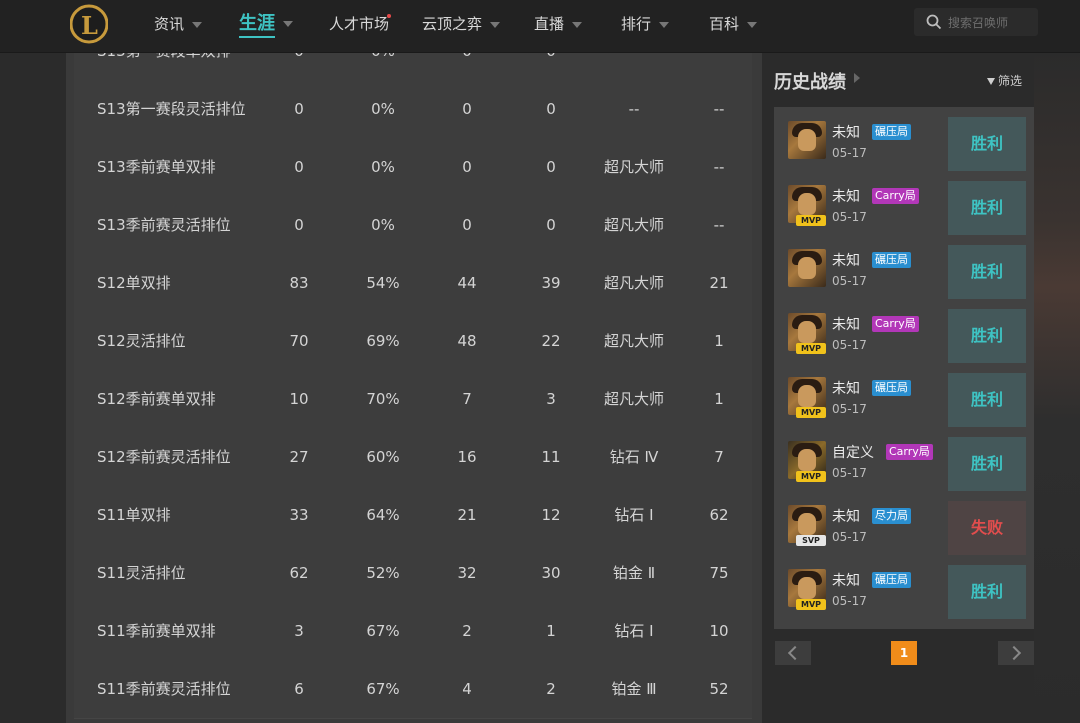 The width and height of the screenshot is (1080, 723). What do you see at coordinates (551, 399) in the screenshot?
I see `stat-cell-losses: 3` at bounding box center [551, 399].